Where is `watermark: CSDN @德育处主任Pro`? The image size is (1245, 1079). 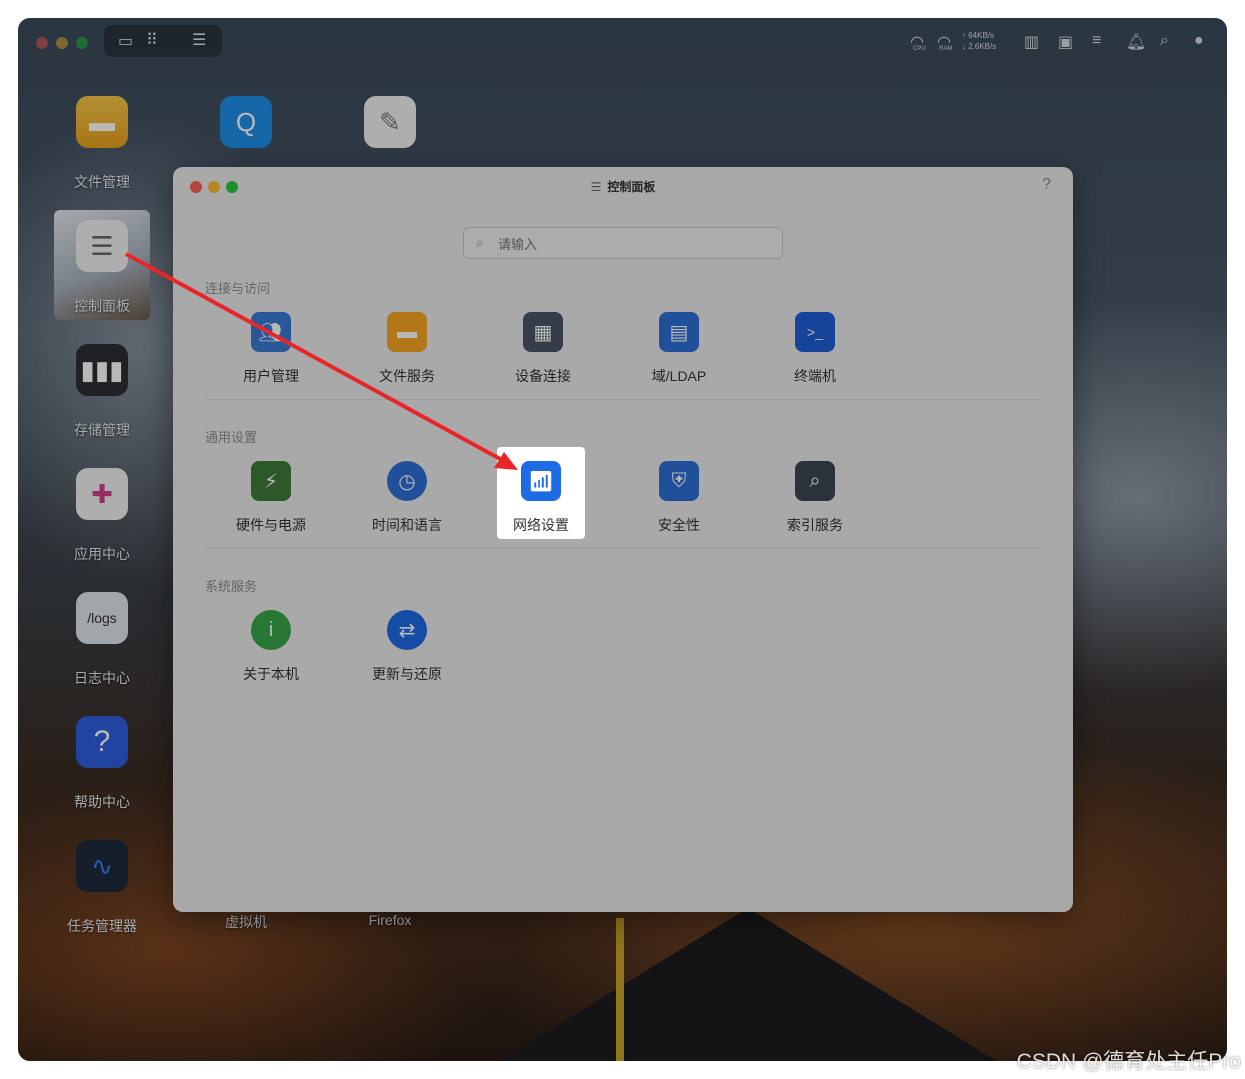 watermark: CSDN @德育处主任Pro is located at coordinates (1128, 1061).